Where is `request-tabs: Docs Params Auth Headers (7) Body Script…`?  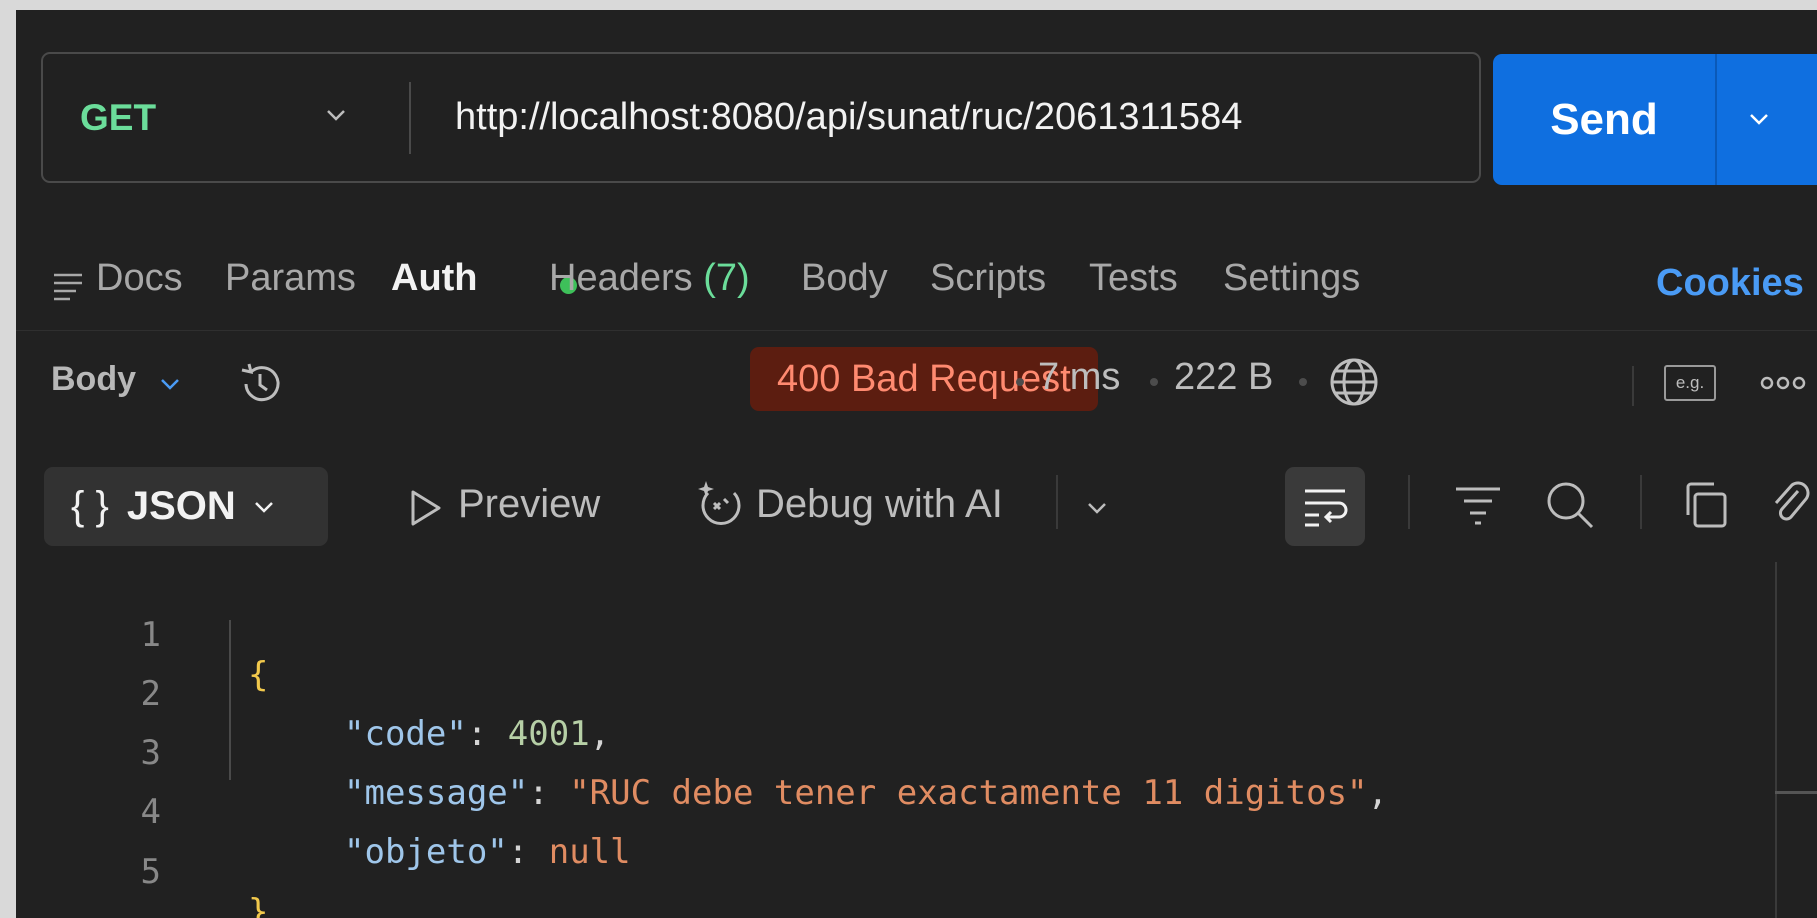 request-tabs: Docs Params Auth Headers (7) Body Script… is located at coordinates (916, 282).